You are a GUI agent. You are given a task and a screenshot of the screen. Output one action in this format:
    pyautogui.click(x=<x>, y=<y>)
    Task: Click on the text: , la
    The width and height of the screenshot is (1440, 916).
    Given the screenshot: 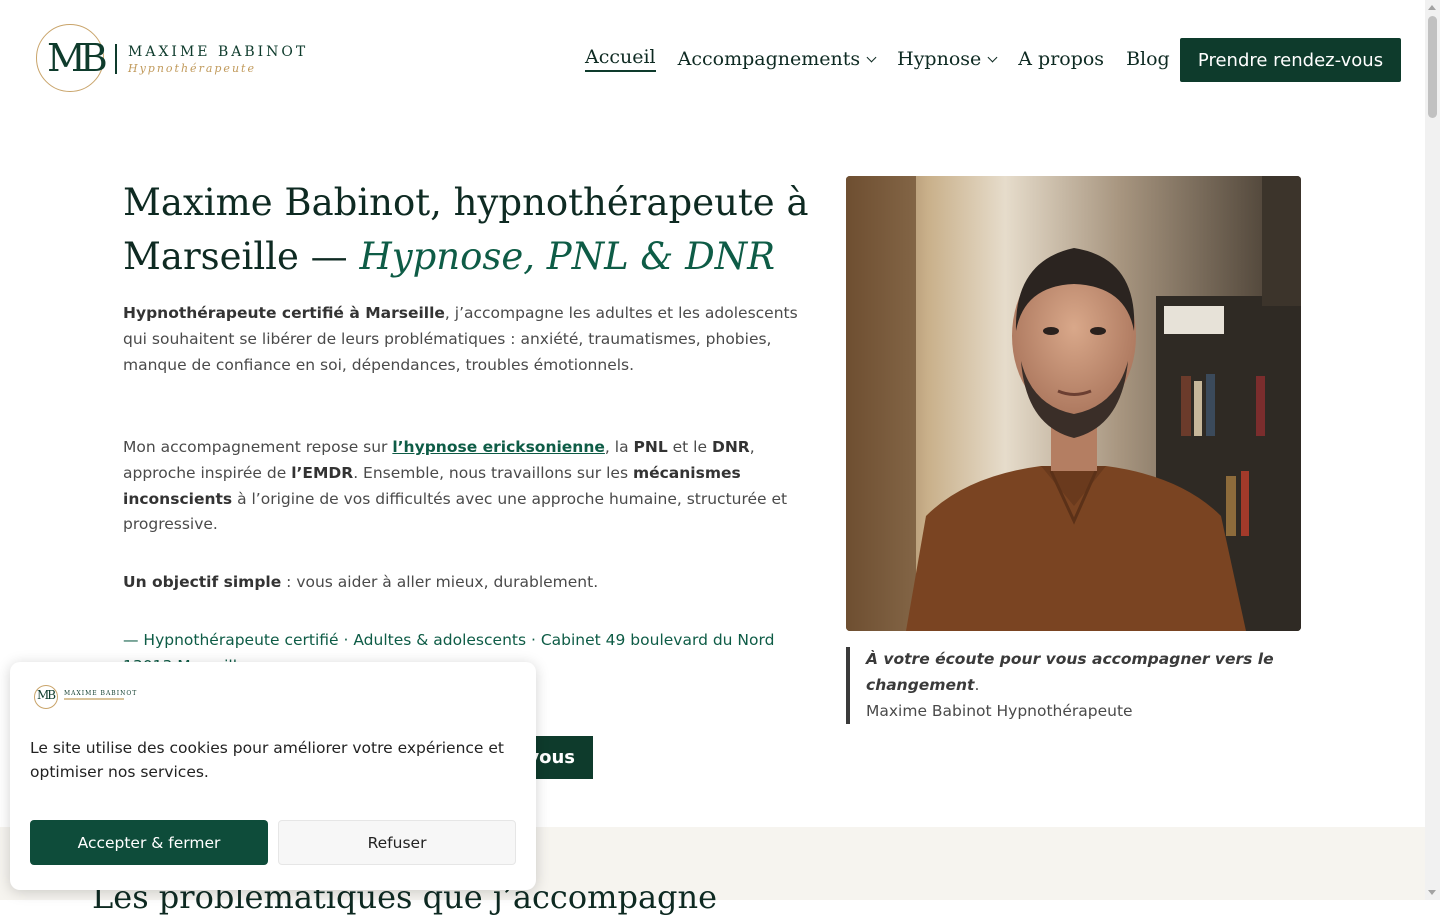 What is the action you would take?
    pyautogui.click(x=619, y=447)
    